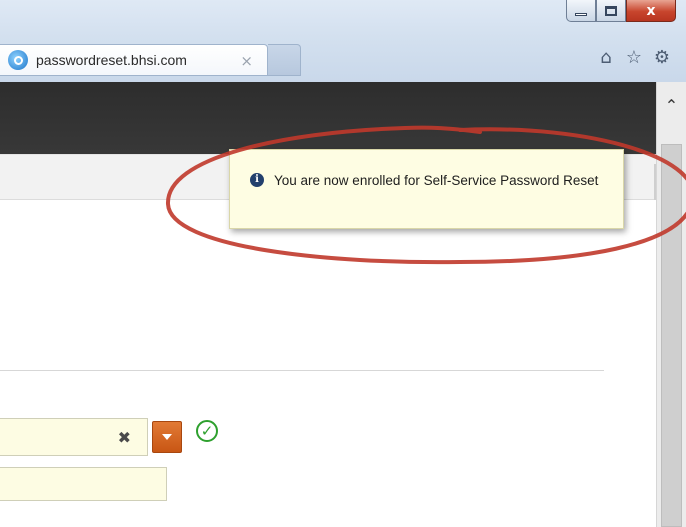 The height and width of the screenshot is (527, 686). What do you see at coordinates (671, 335) in the screenshot?
I see `scrollbar-thumb` at bounding box center [671, 335].